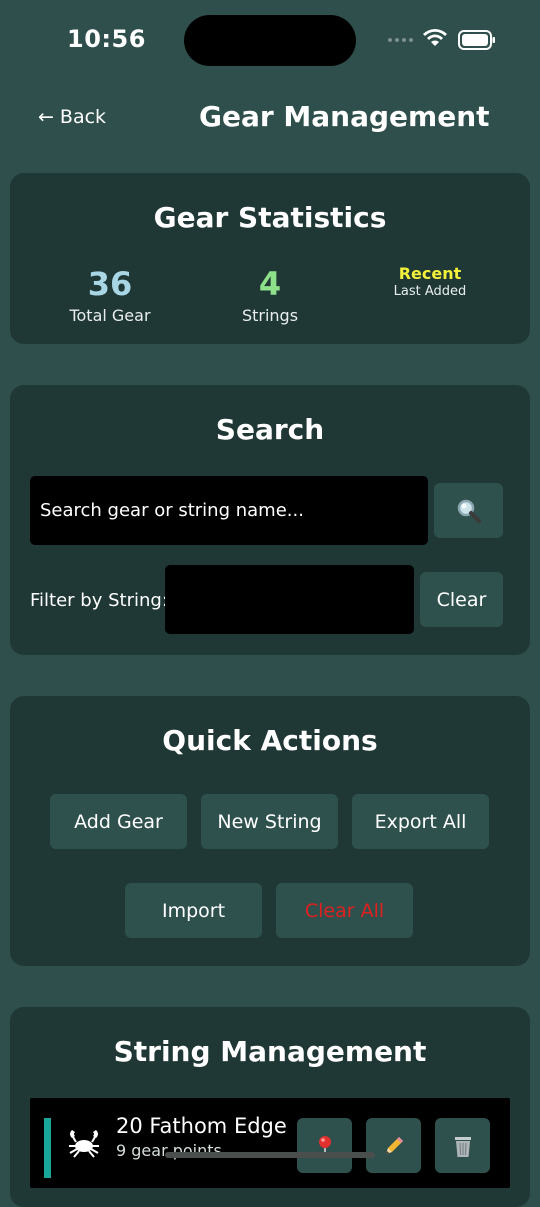  Describe the element at coordinates (435, 37) in the screenshot. I see `wifi-icon` at that location.